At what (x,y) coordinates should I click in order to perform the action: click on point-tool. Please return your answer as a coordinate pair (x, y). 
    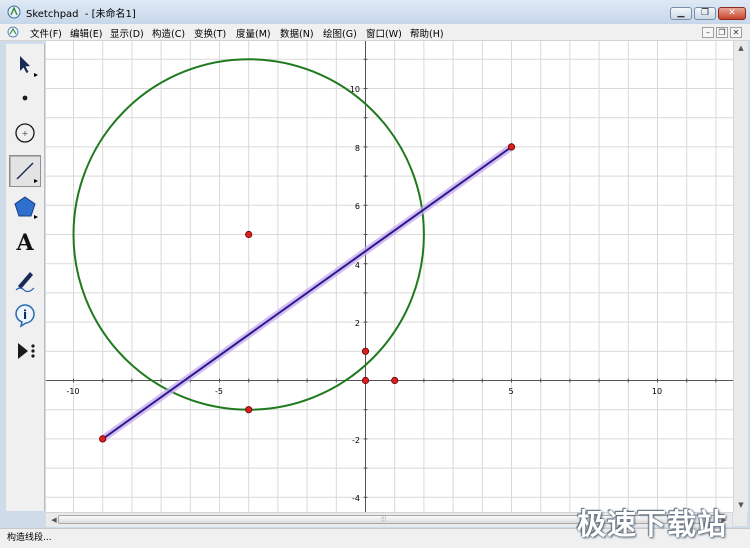
    Looking at the image, I should click on (25, 98).